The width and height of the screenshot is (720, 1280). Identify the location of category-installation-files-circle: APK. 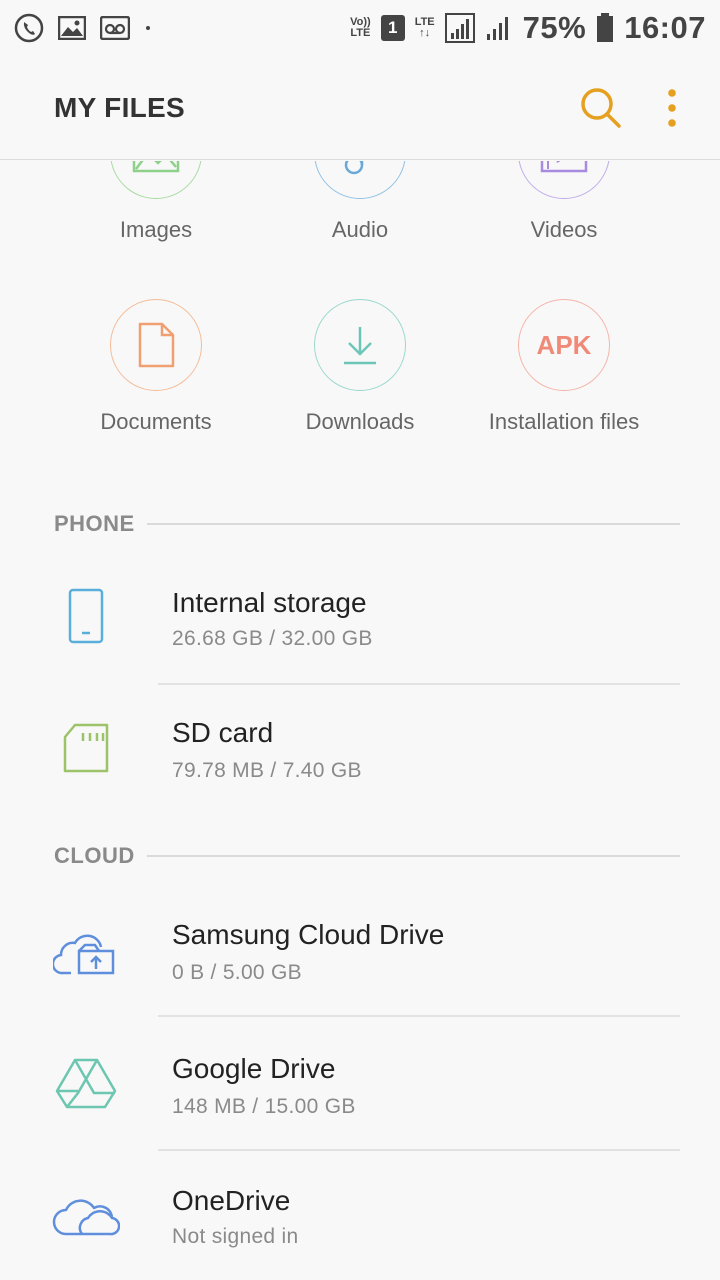
(564, 345).